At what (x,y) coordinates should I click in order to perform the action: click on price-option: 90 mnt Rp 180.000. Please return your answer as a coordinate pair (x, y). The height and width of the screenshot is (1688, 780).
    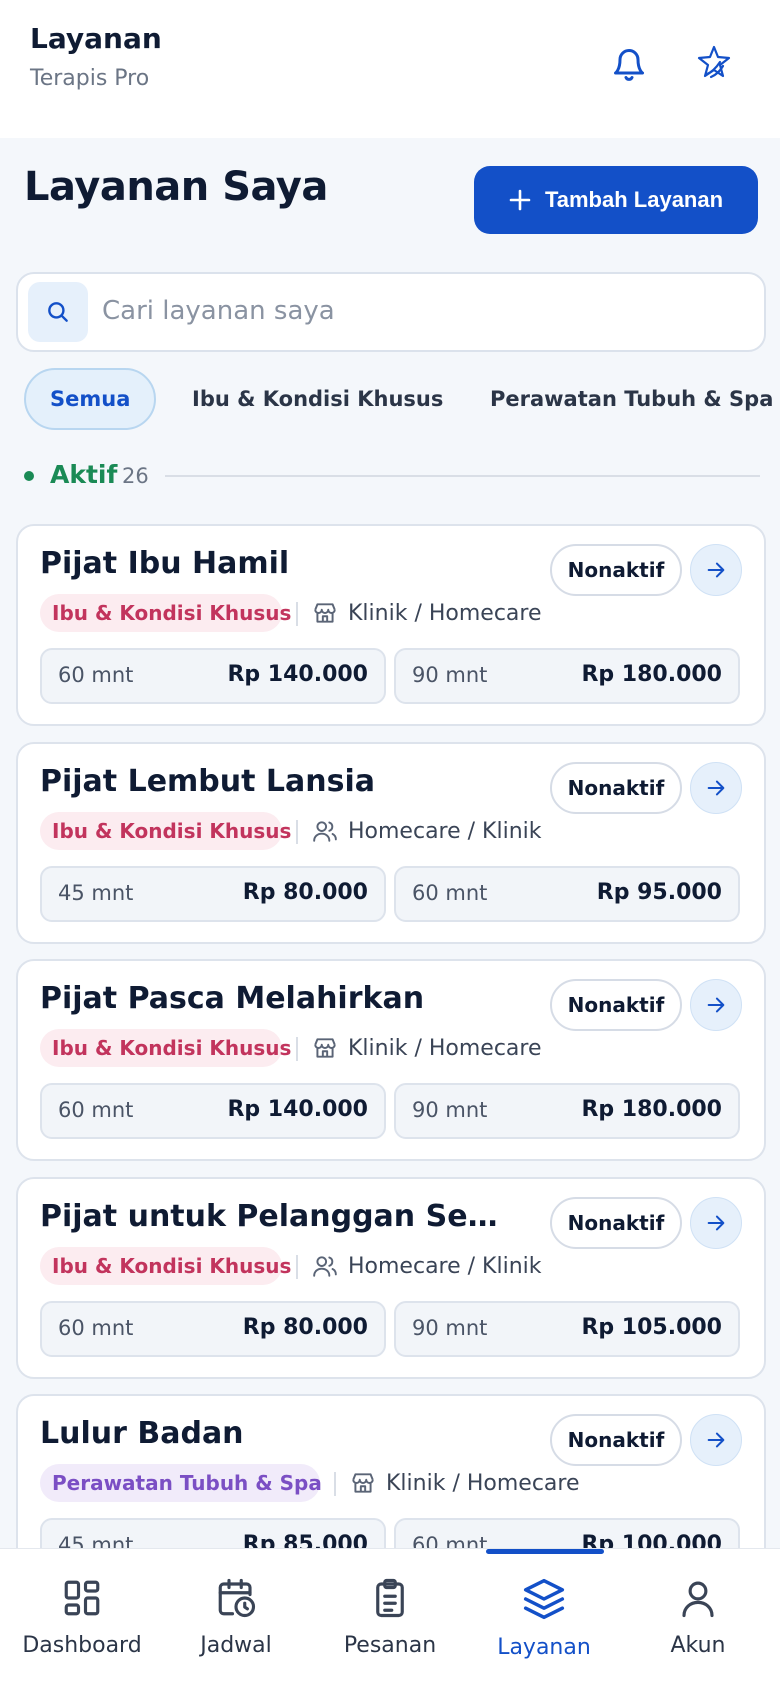
    Looking at the image, I should click on (567, 676).